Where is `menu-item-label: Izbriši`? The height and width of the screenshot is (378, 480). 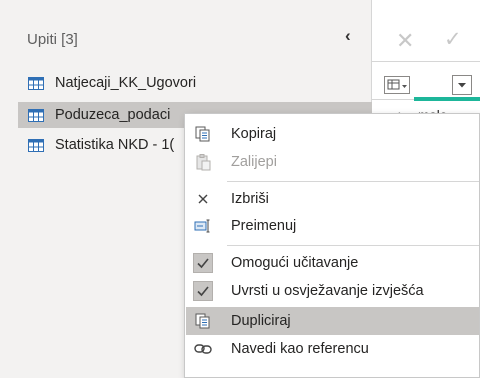 menu-item-label: Izbriši is located at coordinates (250, 199).